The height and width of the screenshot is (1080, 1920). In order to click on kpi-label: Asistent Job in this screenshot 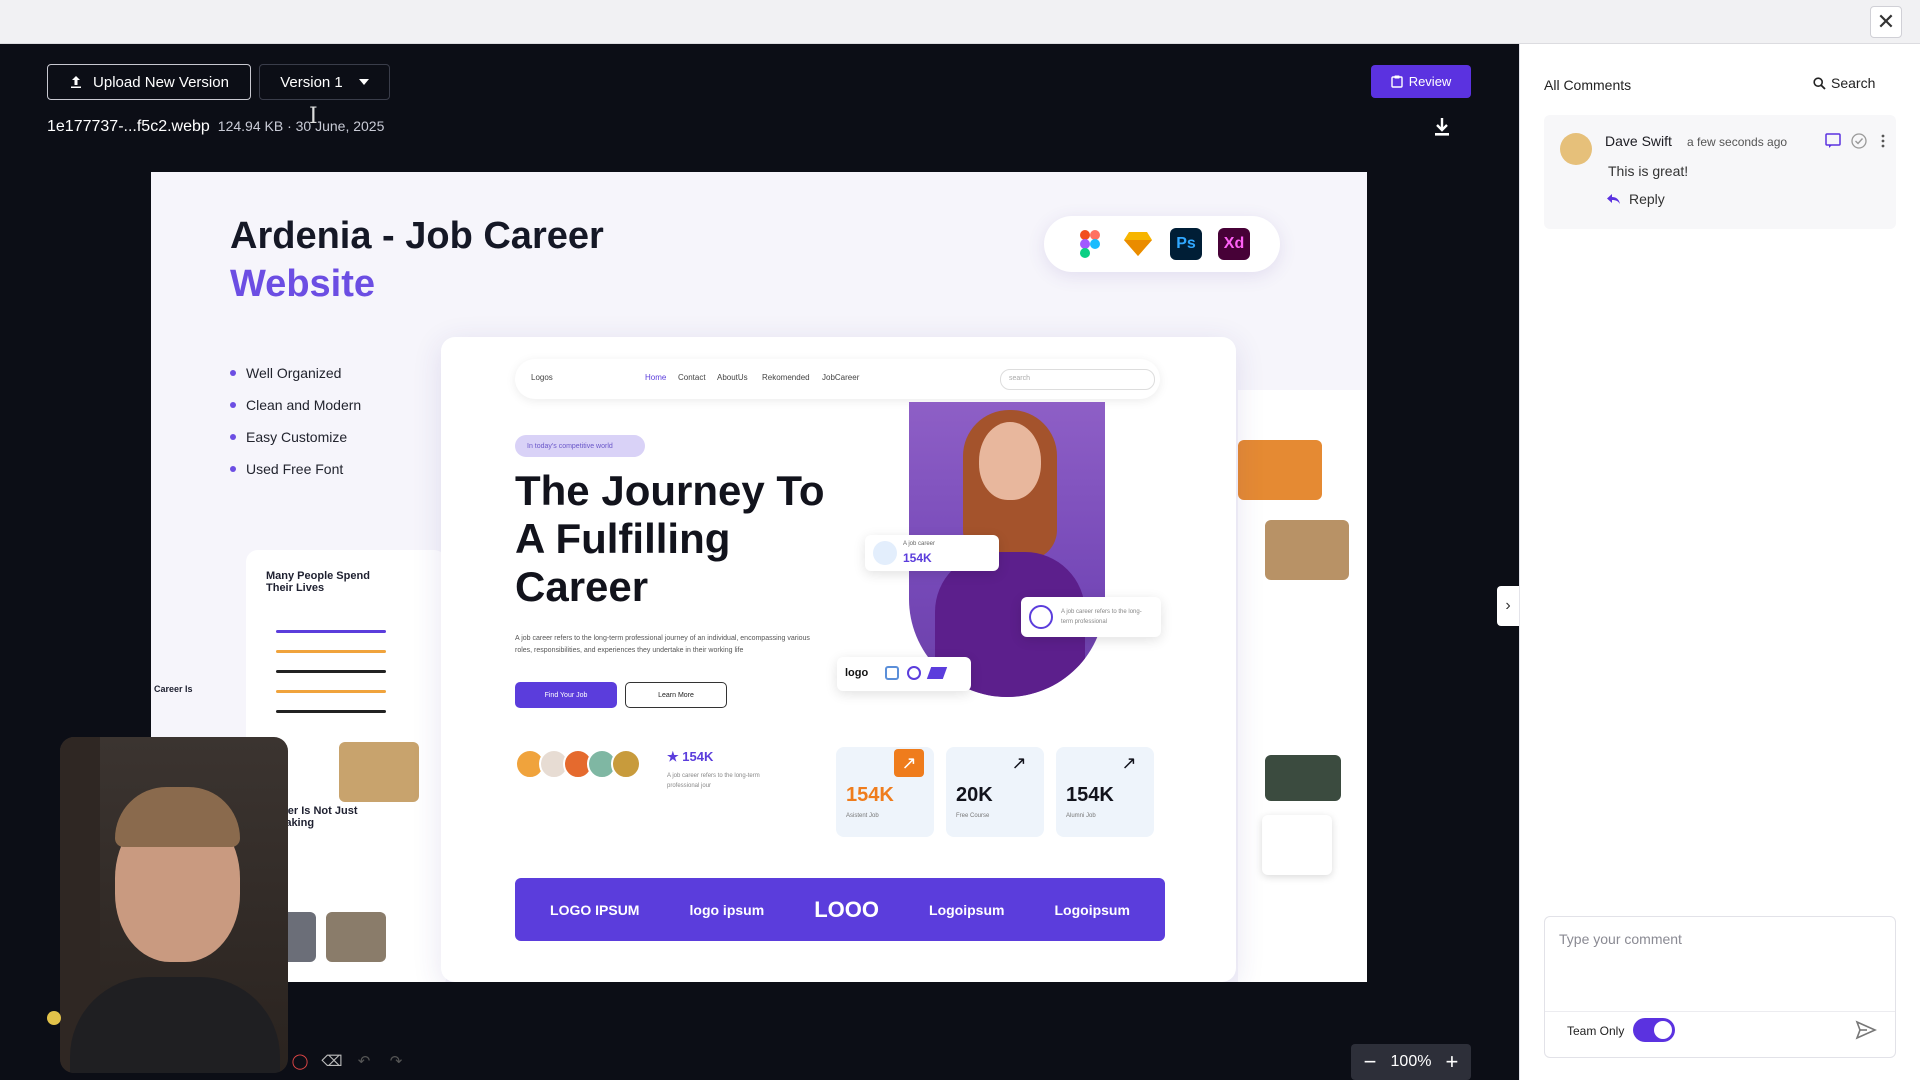, I will do `click(862, 816)`.